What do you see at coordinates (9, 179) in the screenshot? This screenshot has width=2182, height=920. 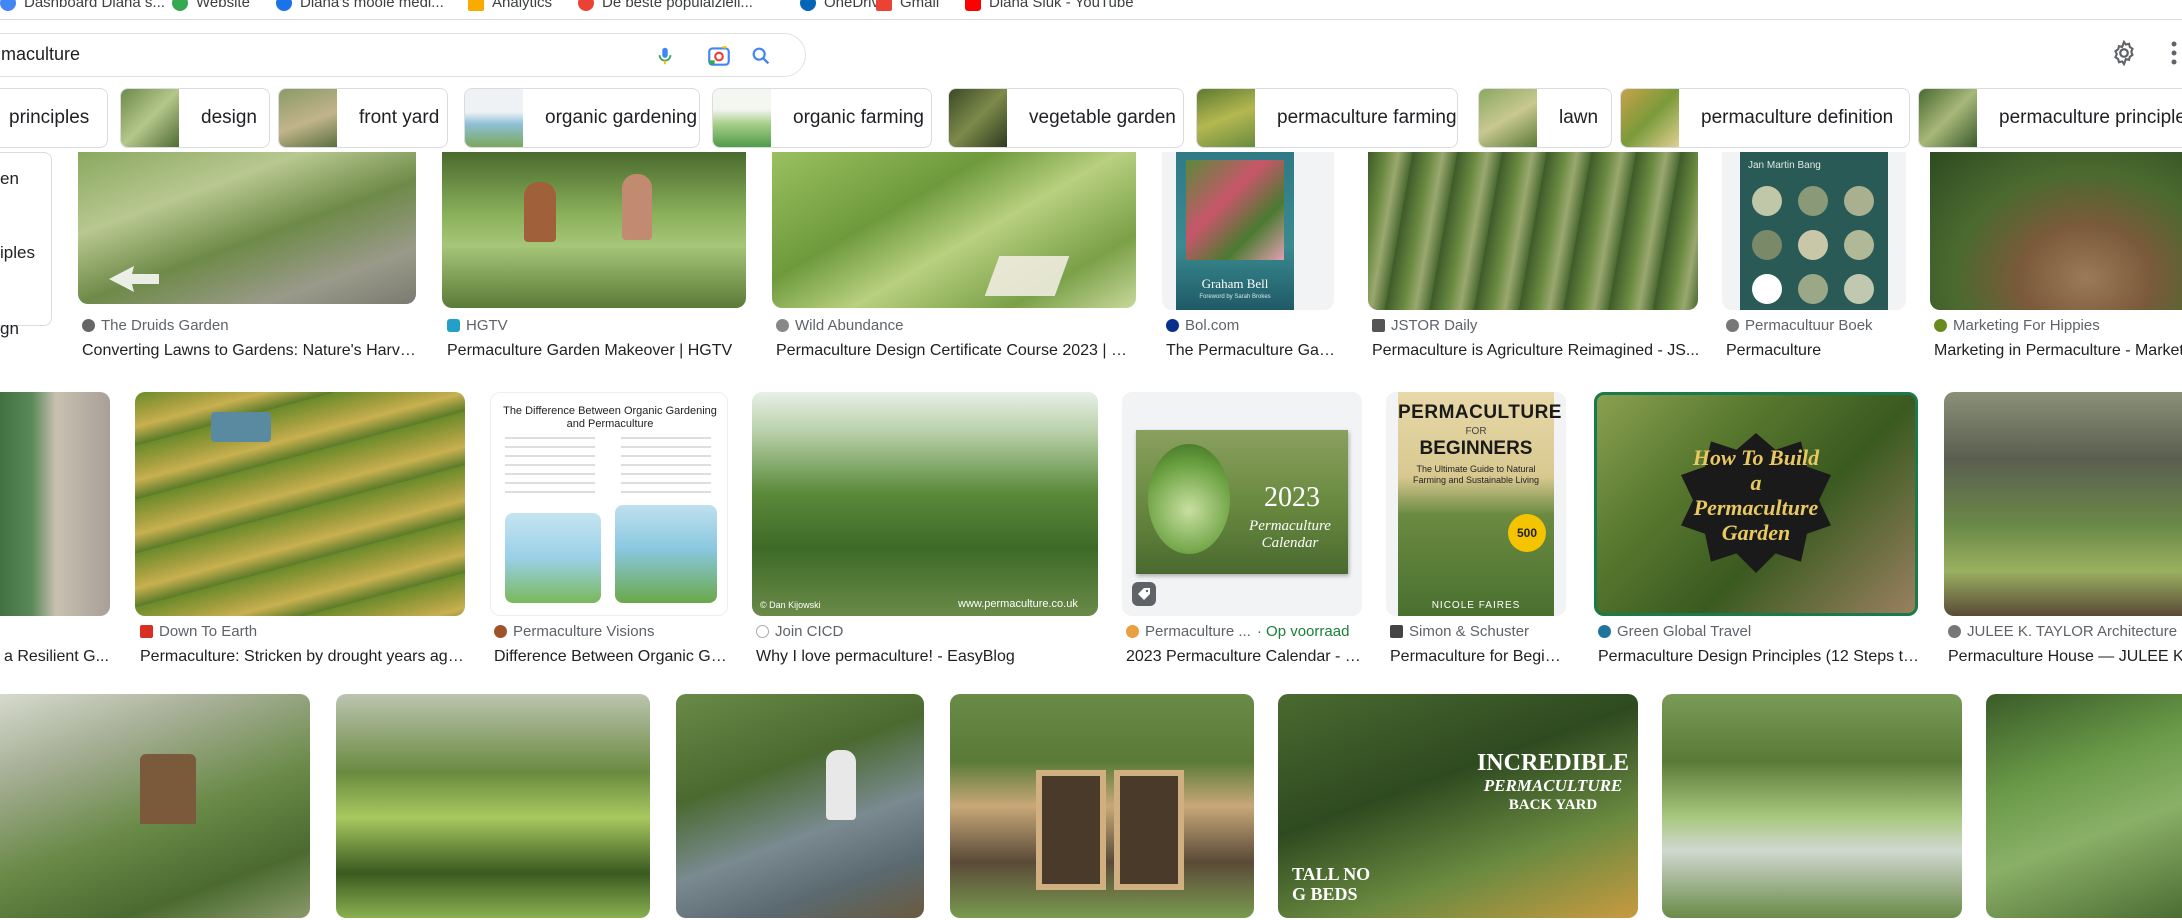 I see `sidebar-item: en` at bounding box center [9, 179].